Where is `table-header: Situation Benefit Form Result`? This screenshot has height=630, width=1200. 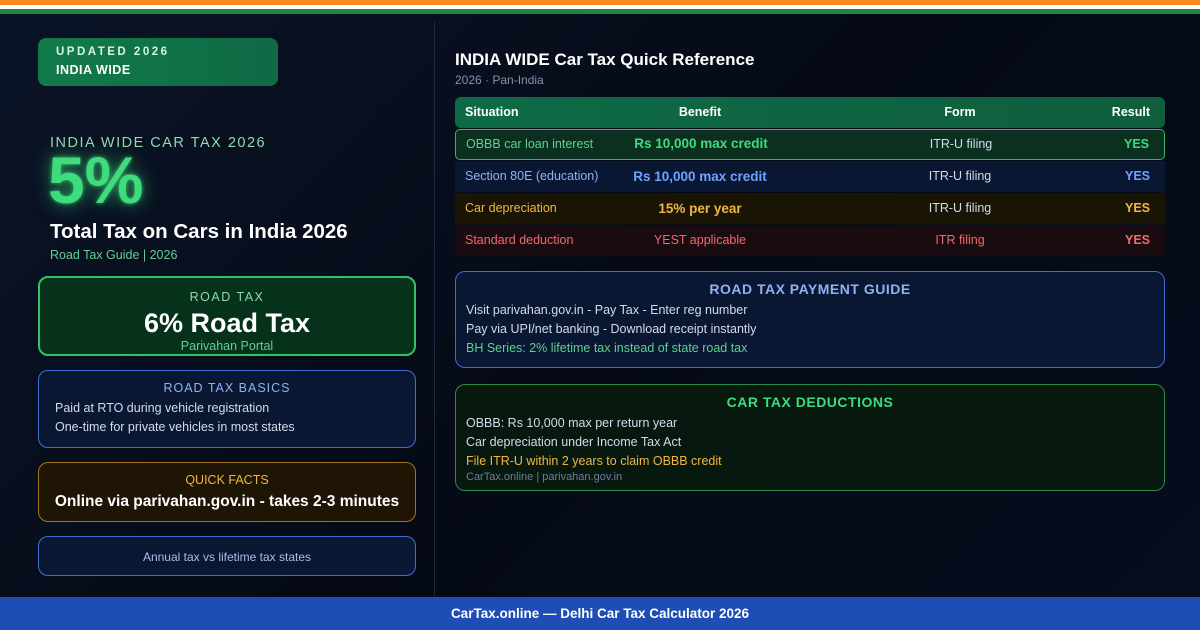
table-header: Situation Benefit Form Result is located at coordinates (810, 112).